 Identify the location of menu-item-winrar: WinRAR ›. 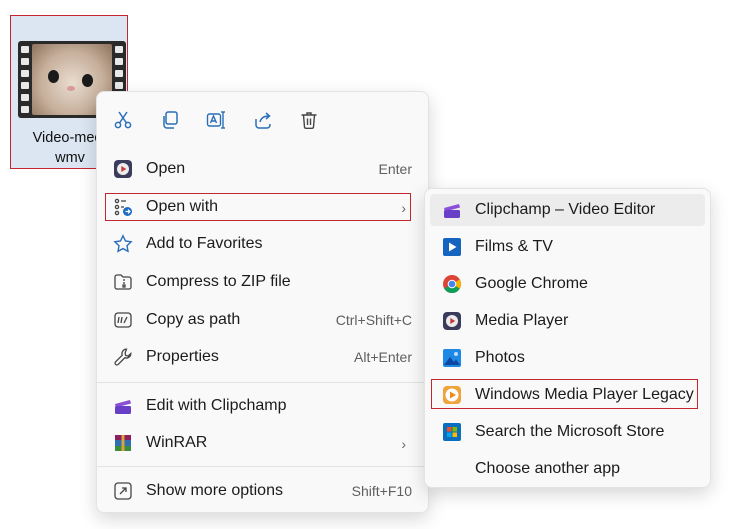
(262, 443).